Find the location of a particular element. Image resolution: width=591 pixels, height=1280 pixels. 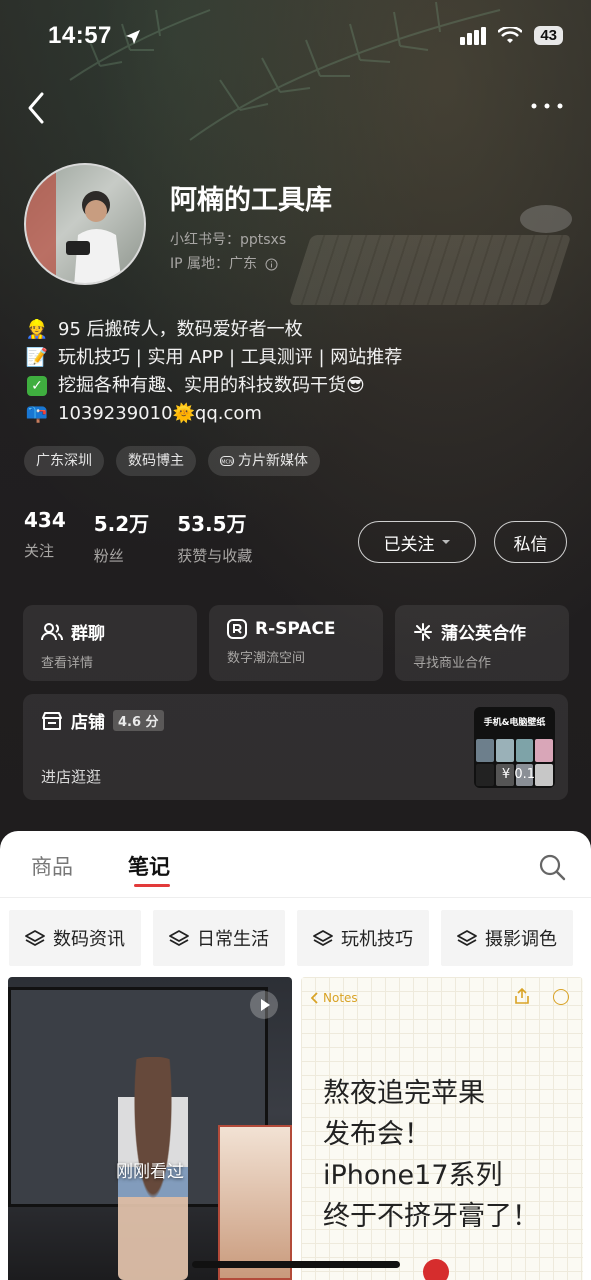

stat-following: 434 关注 is located at coordinates (45, 537).